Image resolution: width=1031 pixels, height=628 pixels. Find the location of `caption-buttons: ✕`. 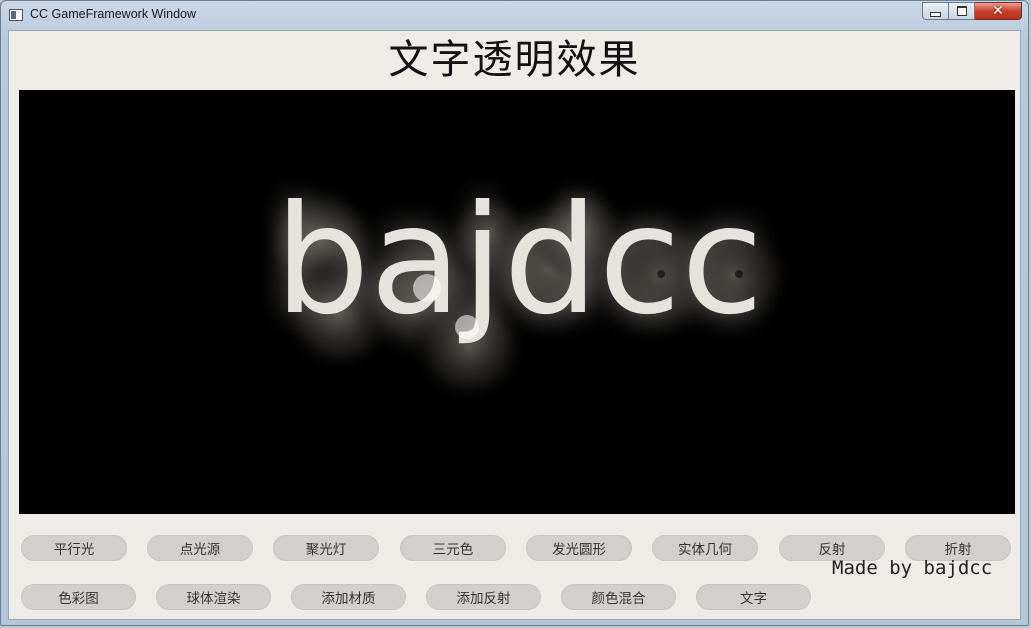

caption-buttons: ✕ is located at coordinates (972, 11).